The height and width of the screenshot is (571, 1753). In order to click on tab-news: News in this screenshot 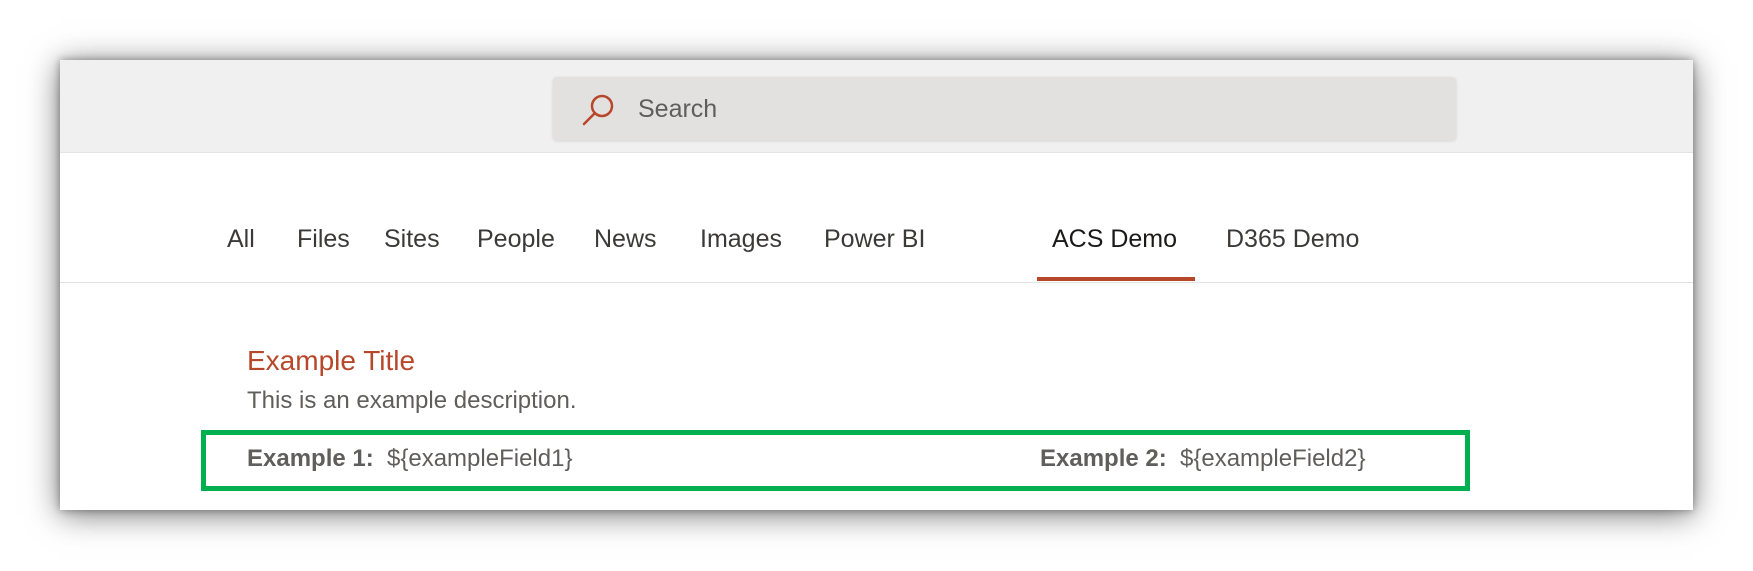, I will do `click(625, 239)`.